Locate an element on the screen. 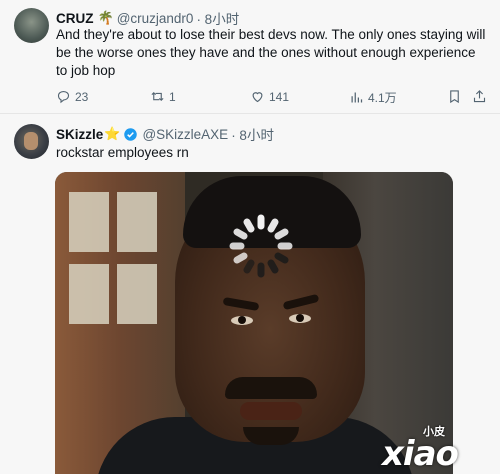 This screenshot has width=500, height=474. reply-count: 23 is located at coordinates (82, 96).